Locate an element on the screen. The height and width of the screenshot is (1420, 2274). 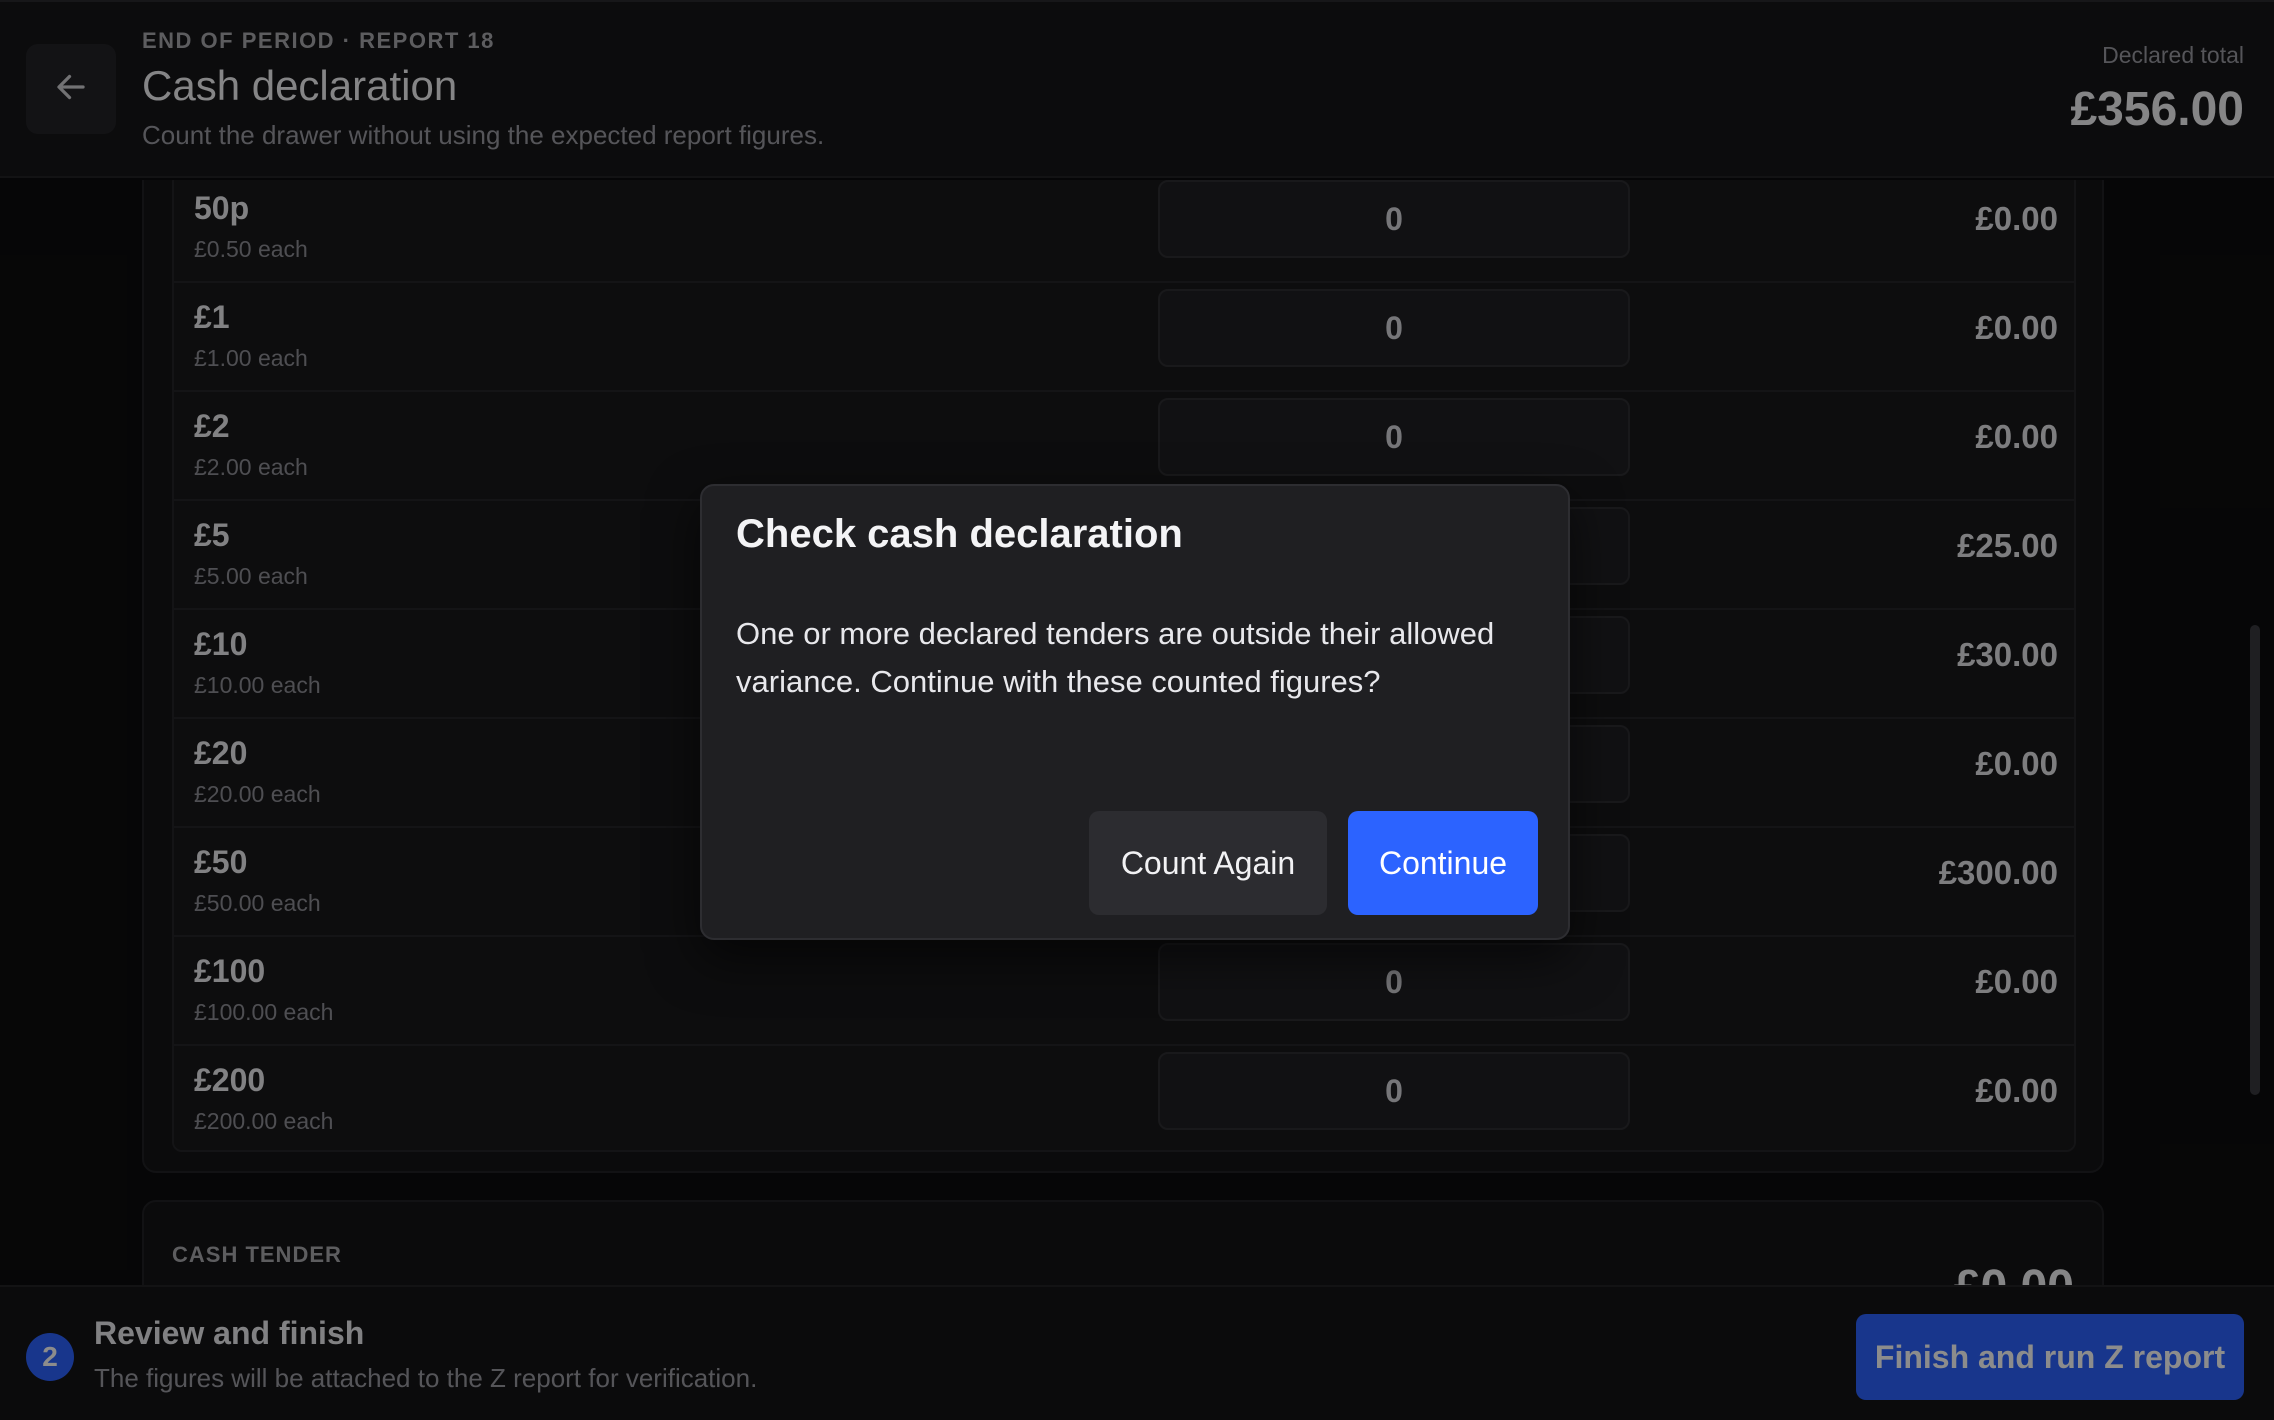
dialog-title: Check cash declaration is located at coordinates (959, 534).